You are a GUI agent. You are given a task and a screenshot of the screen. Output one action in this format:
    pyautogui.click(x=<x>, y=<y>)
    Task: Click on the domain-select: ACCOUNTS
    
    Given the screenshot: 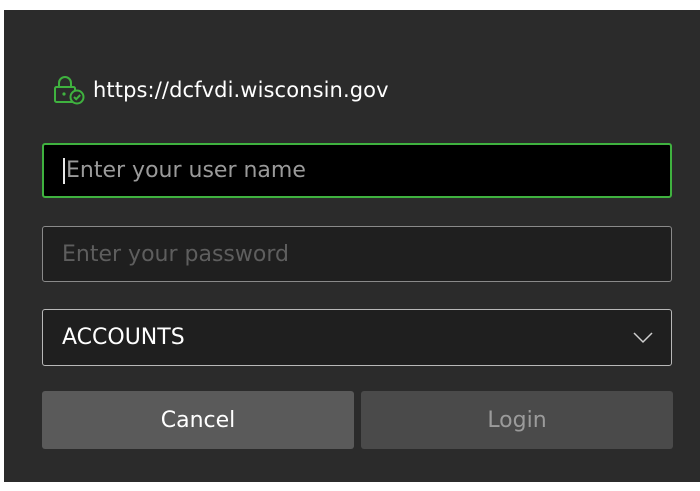 What is the action you would take?
    pyautogui.click(x=357, y=337)
    